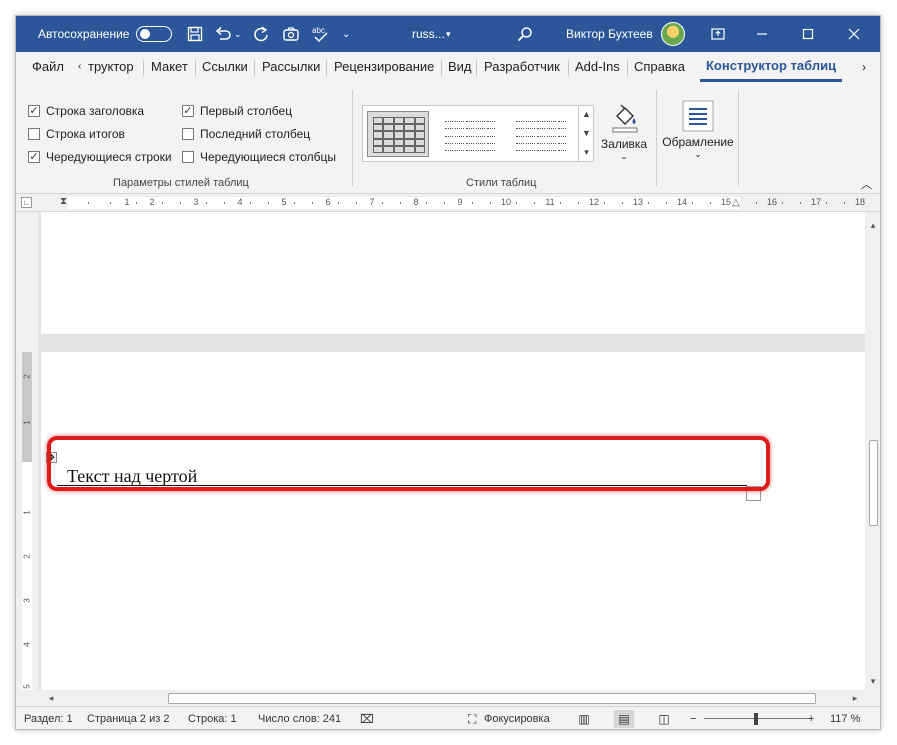 The width and height of the screenshot is (897, 745). What do you see at coordinates (517, 718) in the screenshot?
I see `focus-mode-button: Фокусировка` at bounding box center [517, 718].